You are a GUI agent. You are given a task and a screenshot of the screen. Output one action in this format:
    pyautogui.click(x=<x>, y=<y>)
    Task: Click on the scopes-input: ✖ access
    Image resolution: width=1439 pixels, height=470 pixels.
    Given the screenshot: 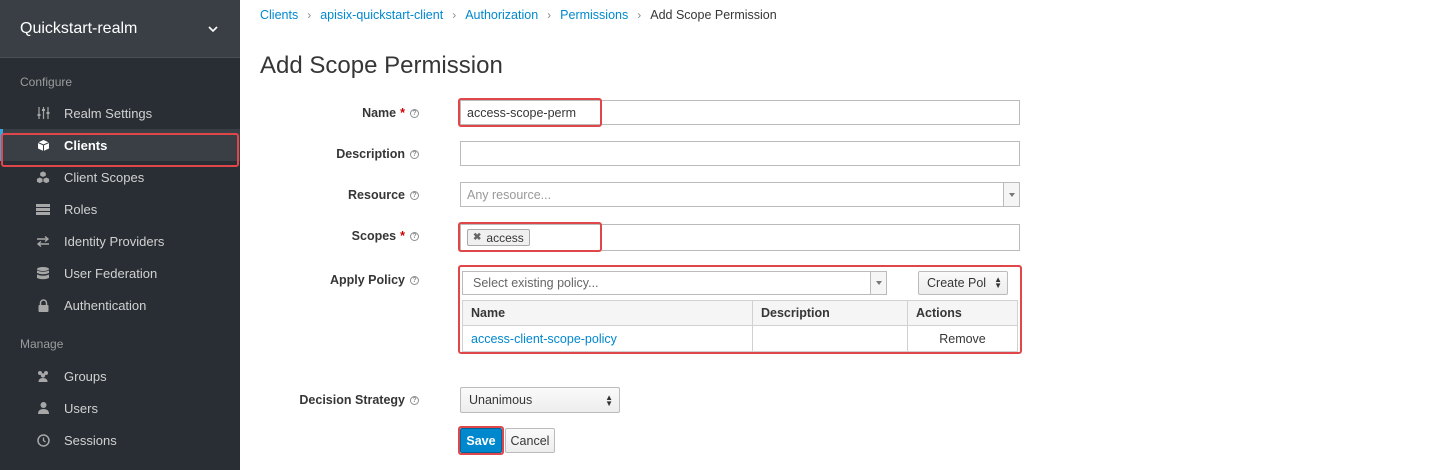 What is the action you would take?
    pyautogui.click(x=740, y=237)
    